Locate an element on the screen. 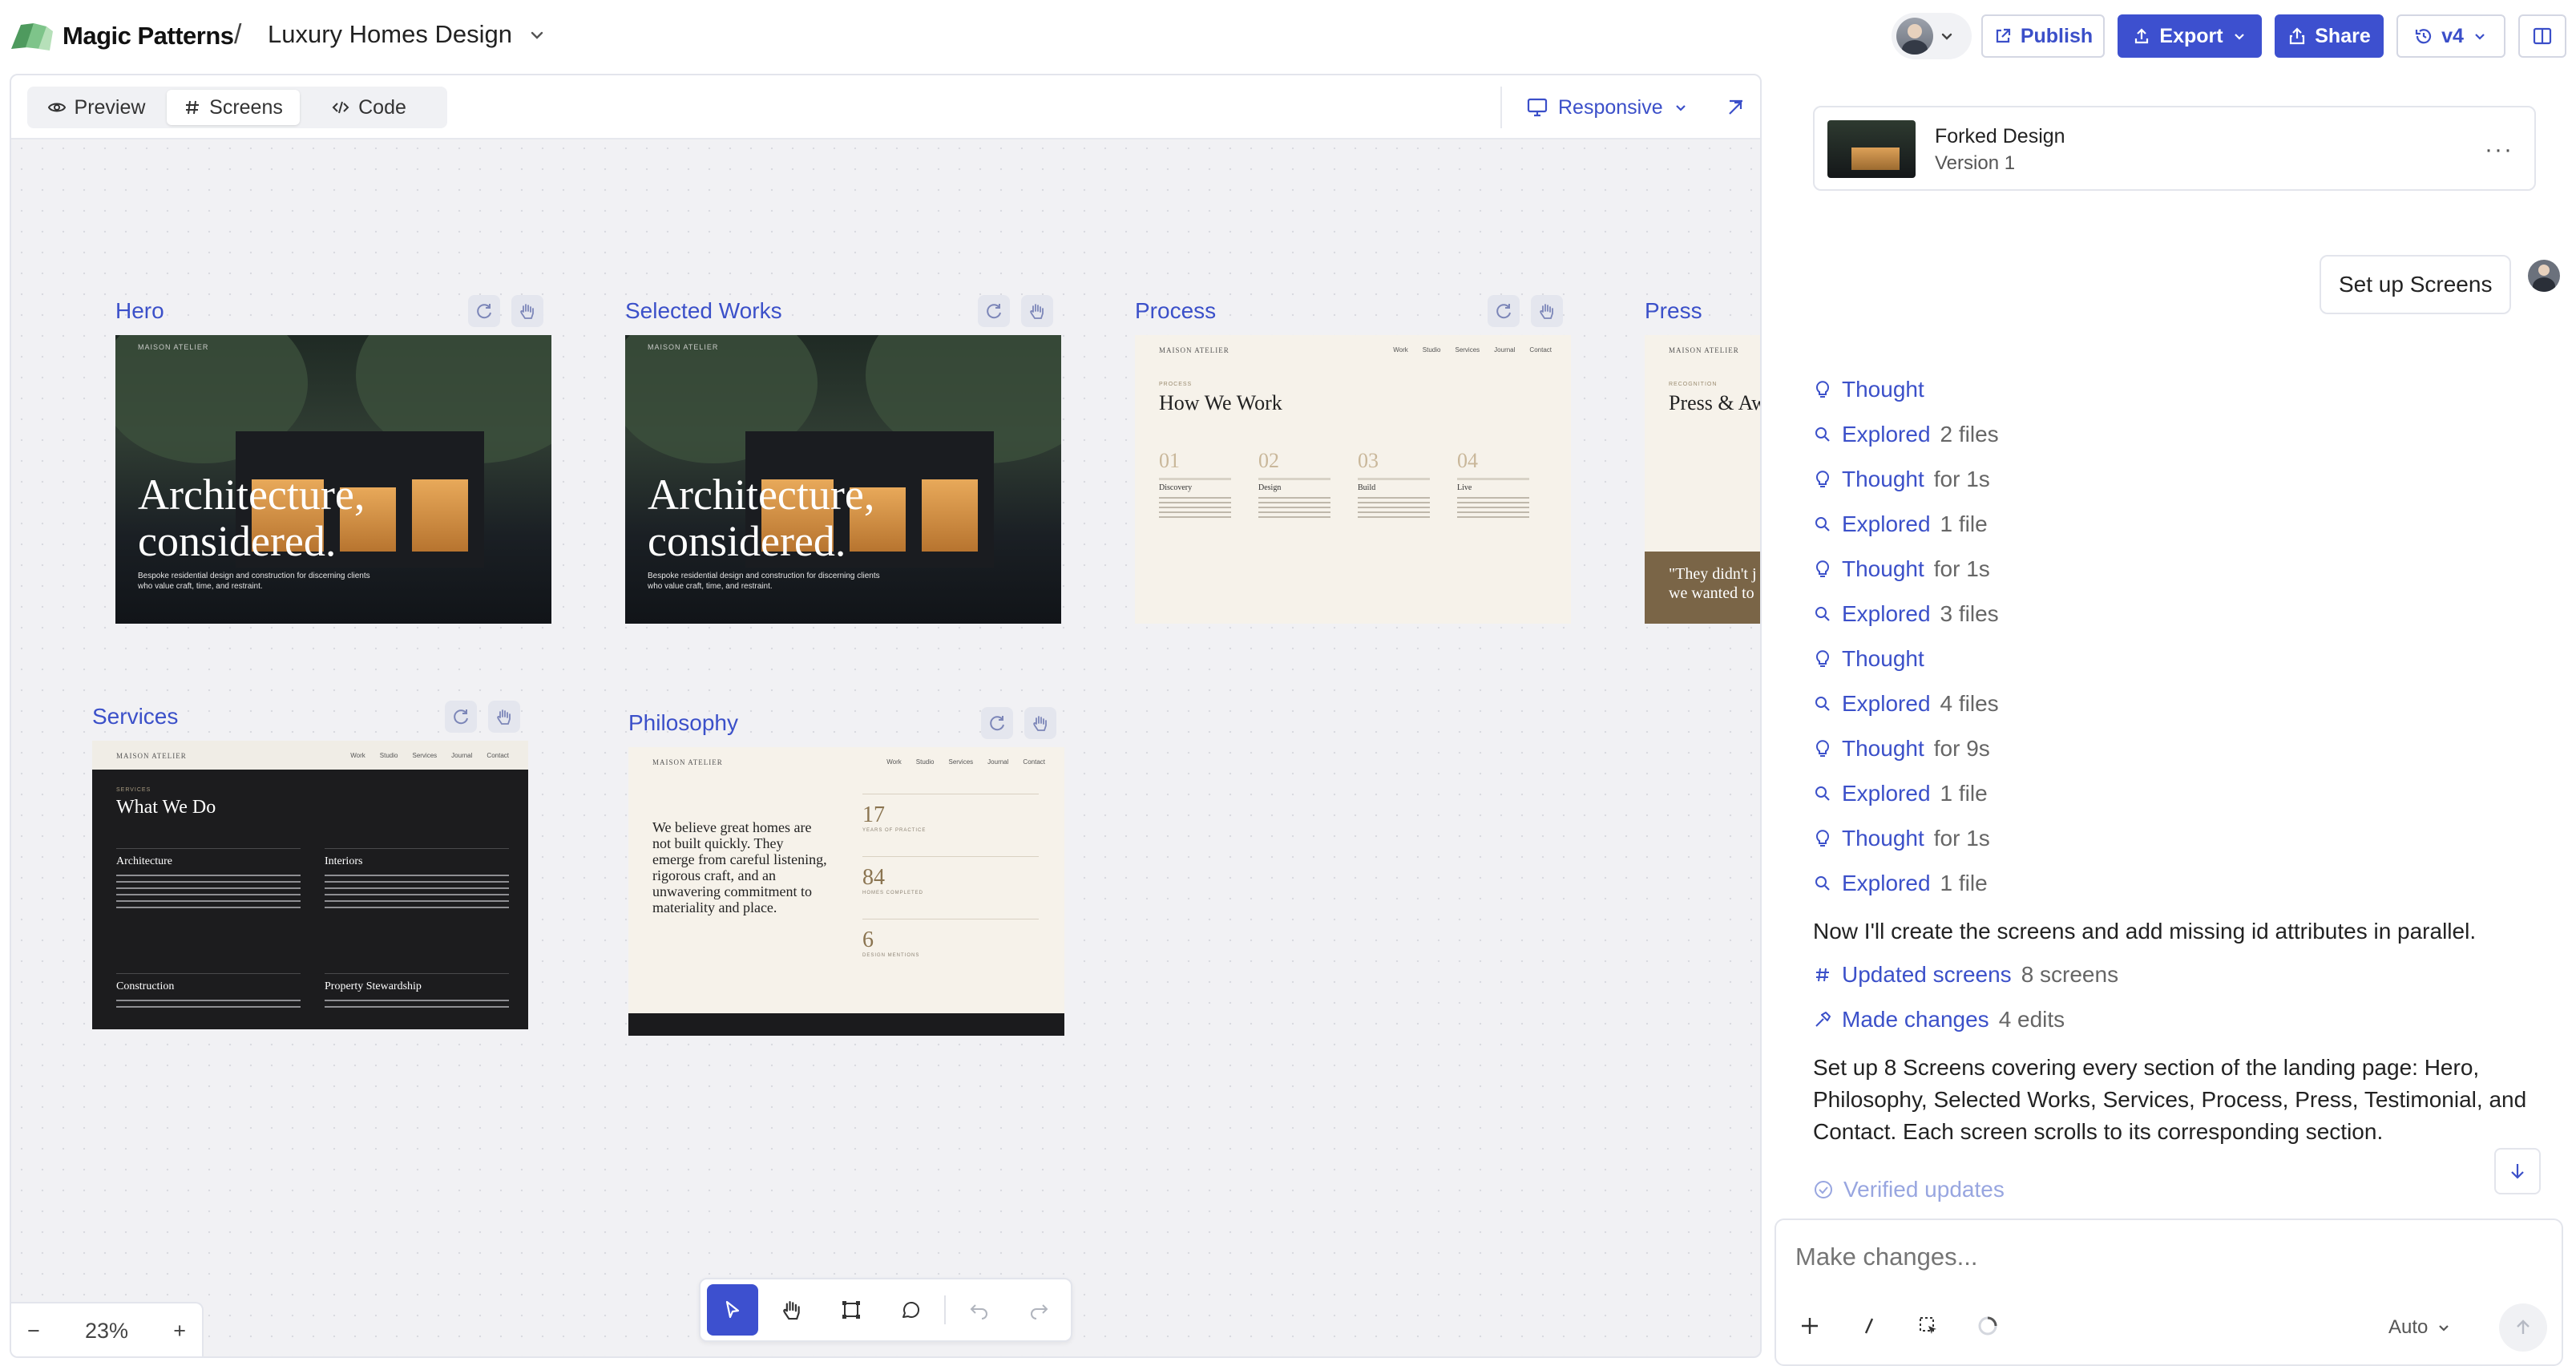 The width and height of the screenshot is (2576, 1366). zoom-out-button: − is located at coordinates (34, 1331).